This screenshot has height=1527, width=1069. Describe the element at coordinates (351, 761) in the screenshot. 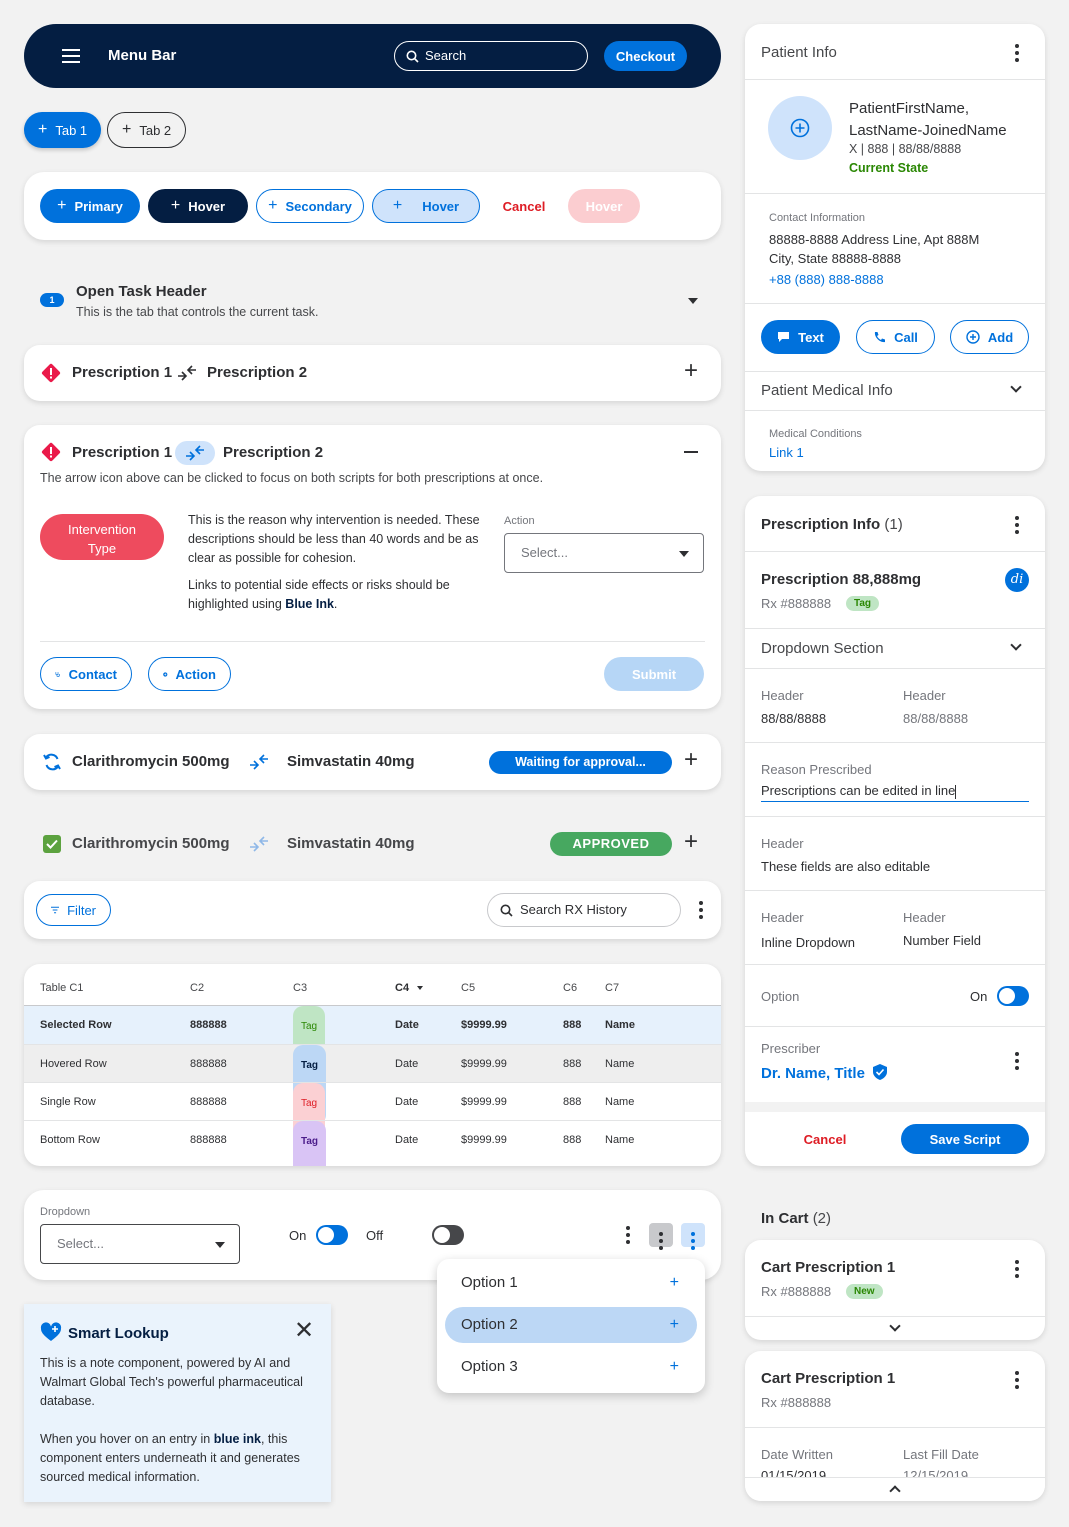

I see `drug-right: Simvastatin 40mg` at that location.